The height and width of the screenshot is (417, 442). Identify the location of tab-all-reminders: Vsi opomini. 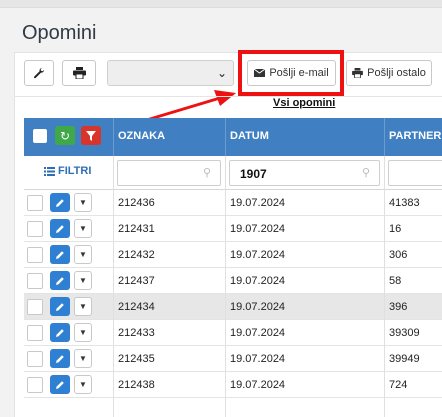
(304, 103).